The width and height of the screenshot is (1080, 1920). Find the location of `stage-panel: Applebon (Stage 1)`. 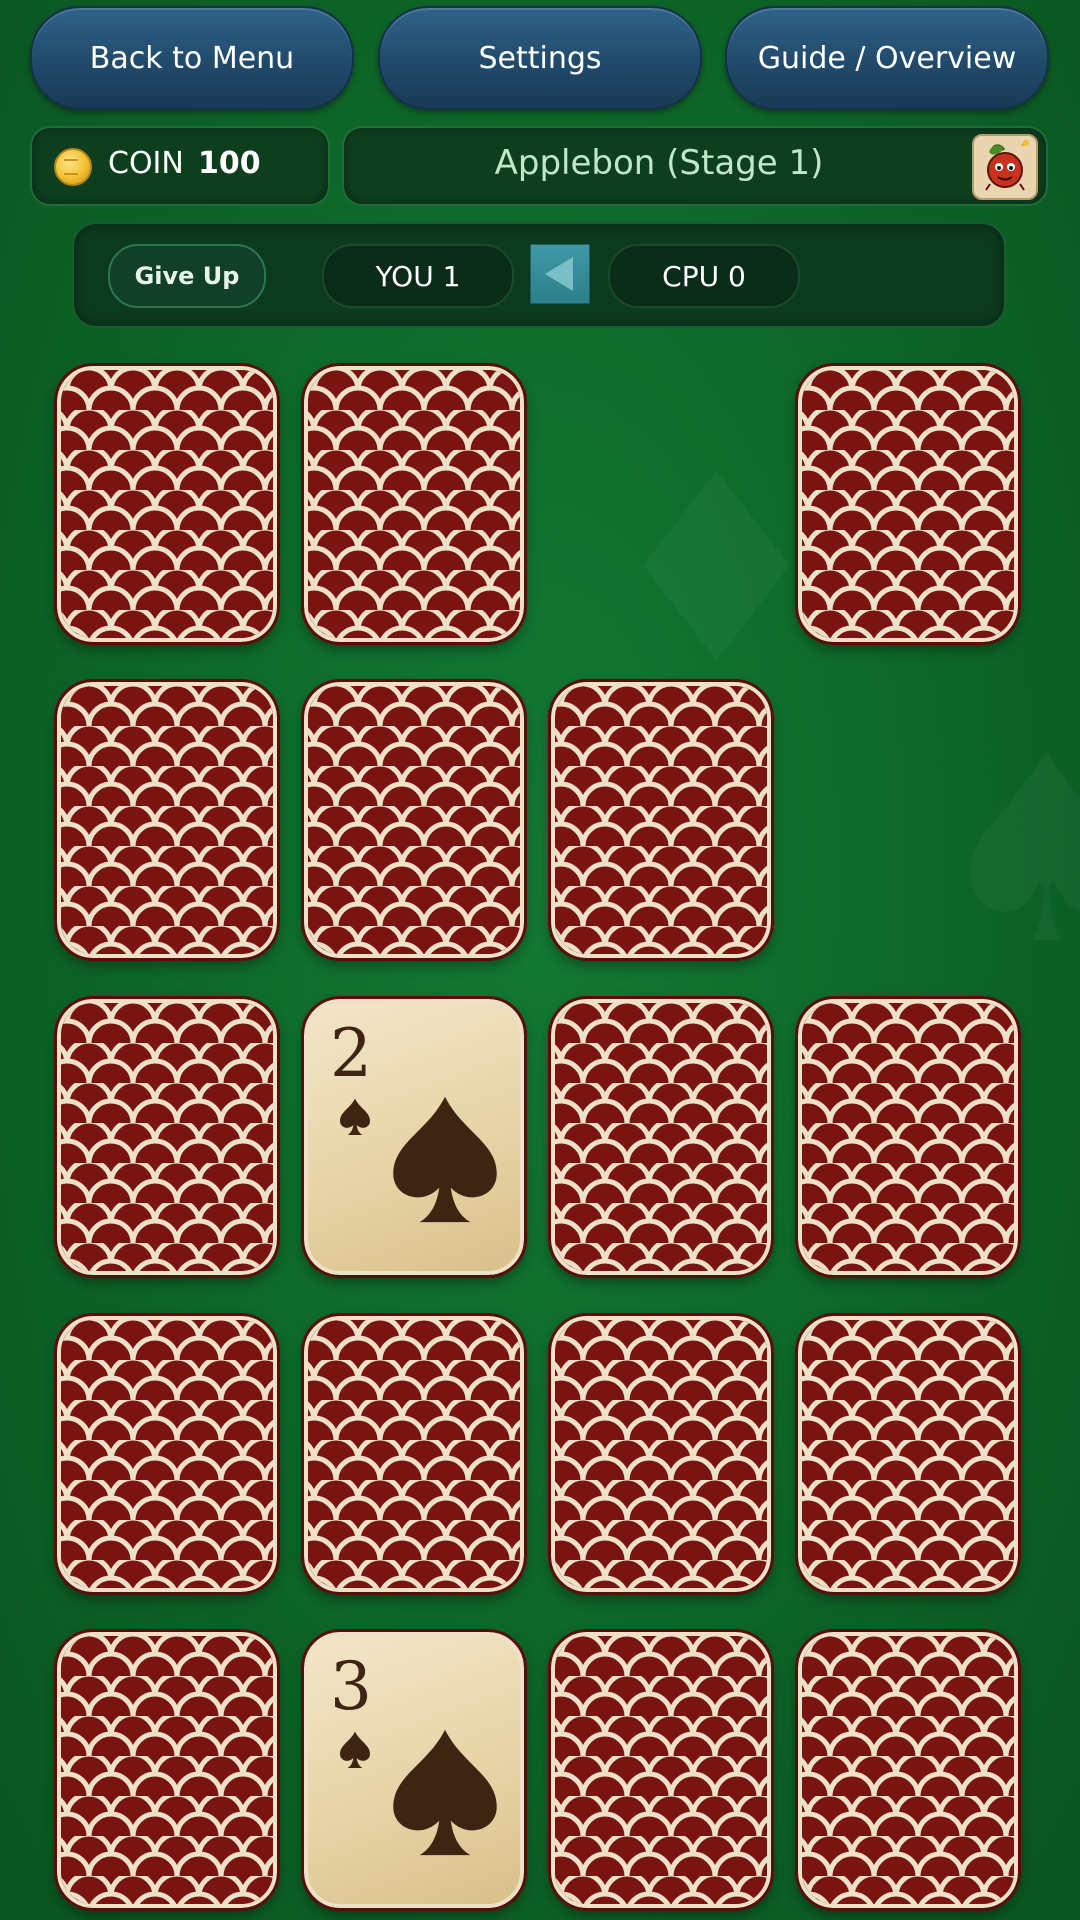

stage-panel: Applebon (Stage 1) is located at coordinates (695, 166).